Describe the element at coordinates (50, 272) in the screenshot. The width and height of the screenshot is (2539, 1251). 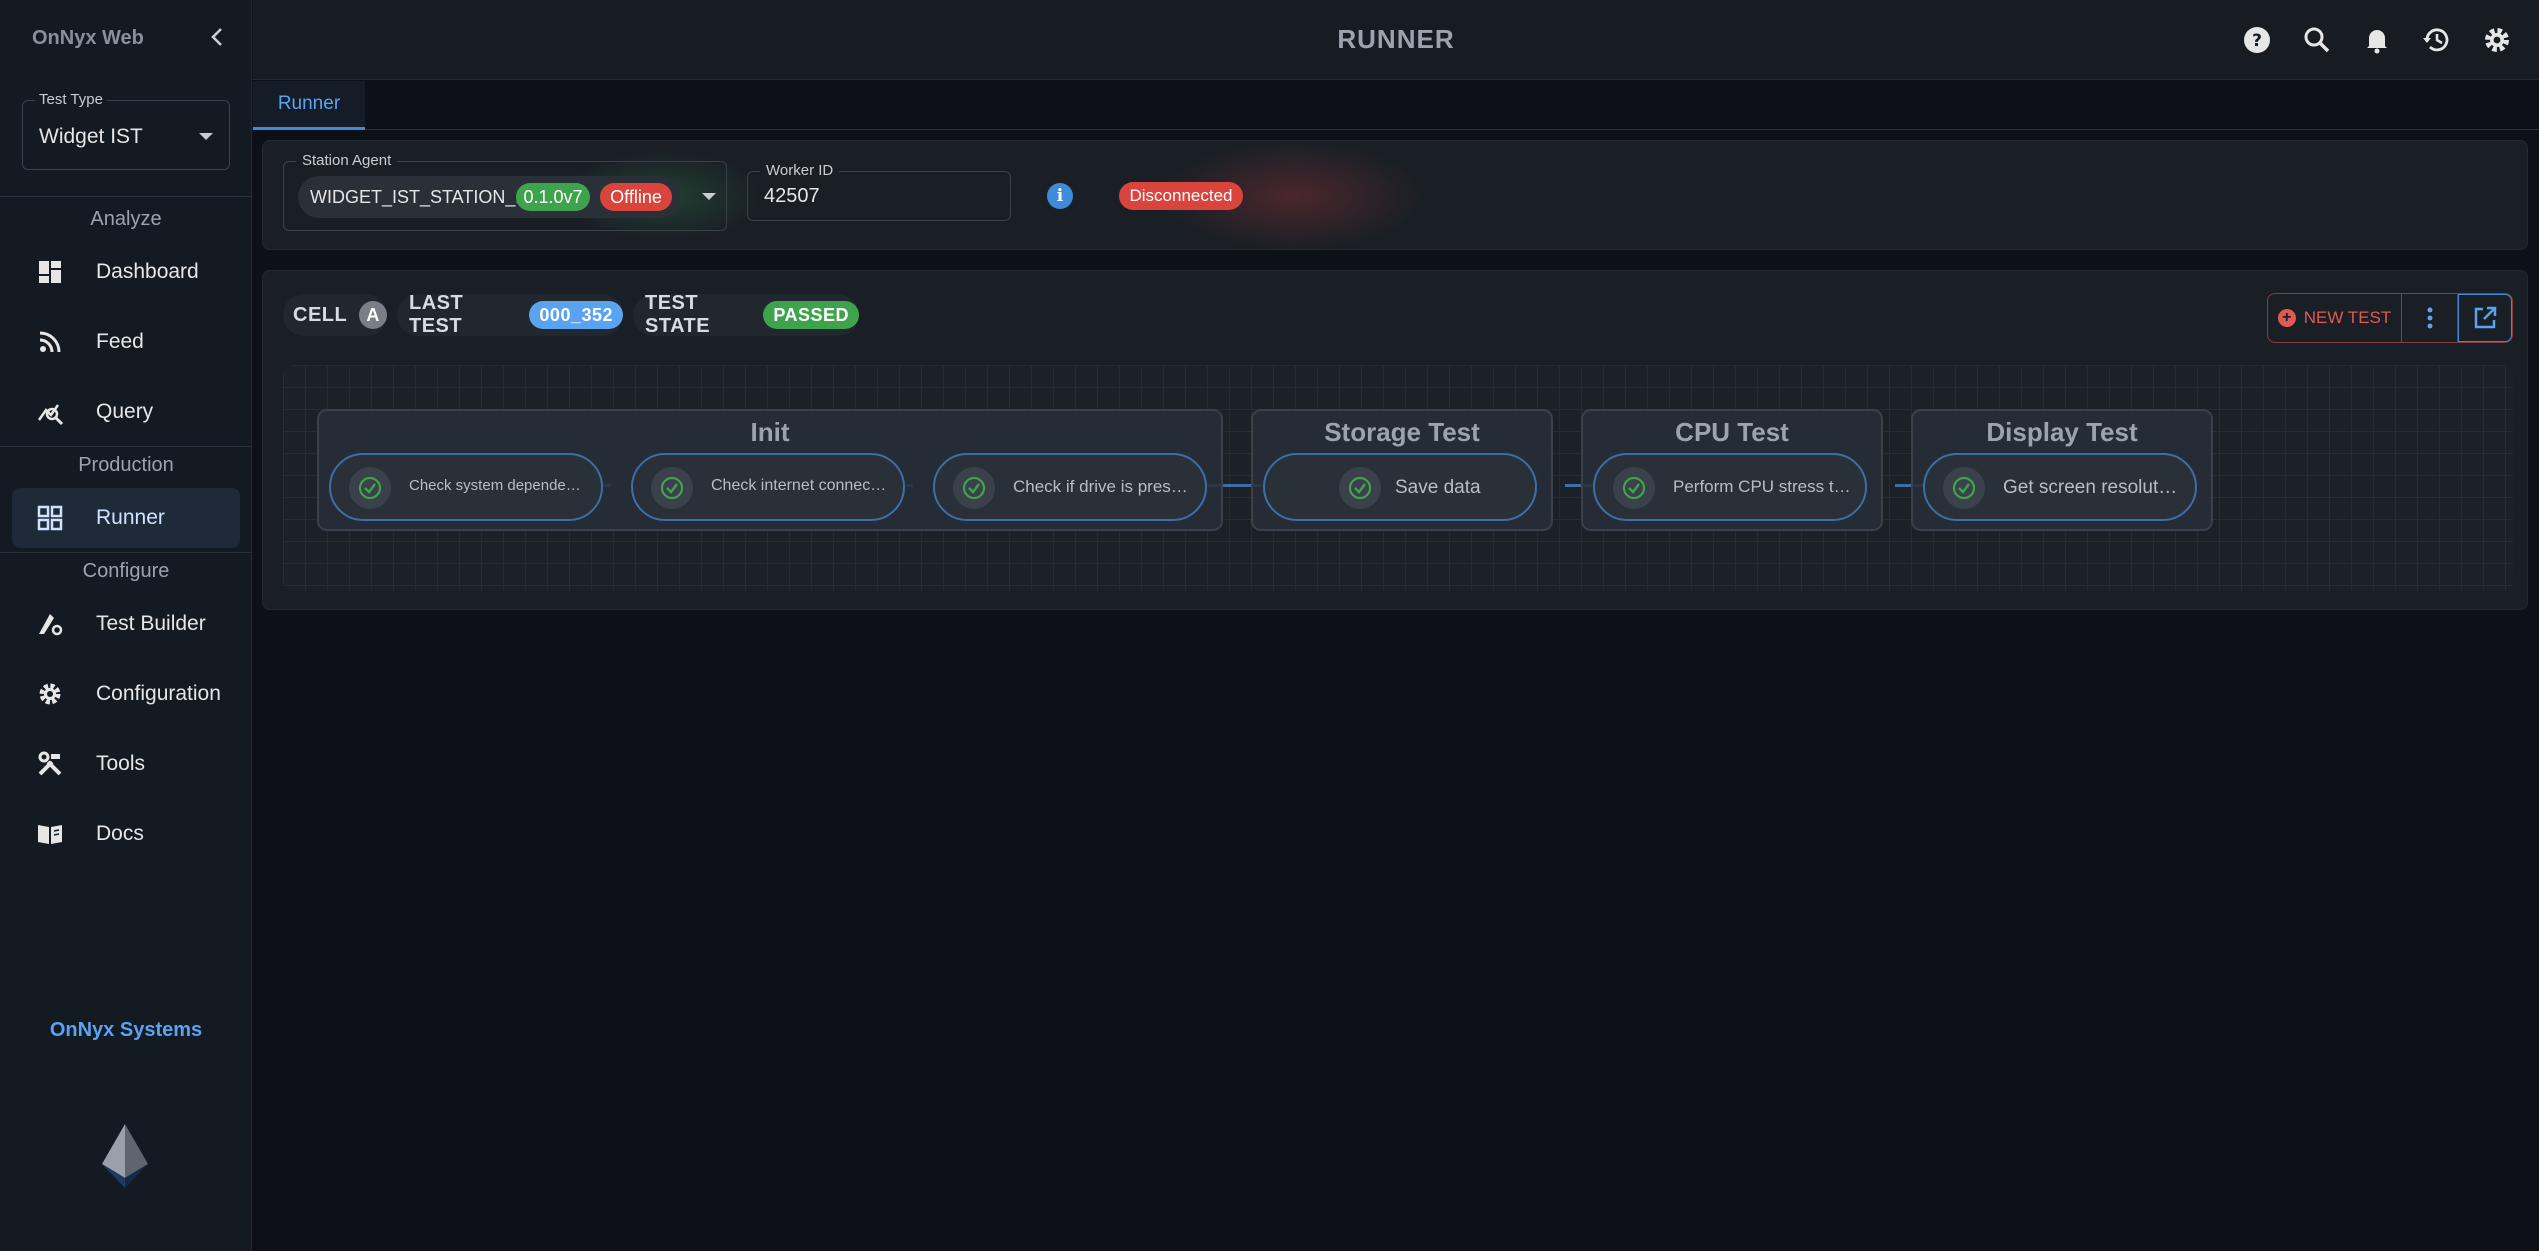
I see `dashboard-icon` at that location.